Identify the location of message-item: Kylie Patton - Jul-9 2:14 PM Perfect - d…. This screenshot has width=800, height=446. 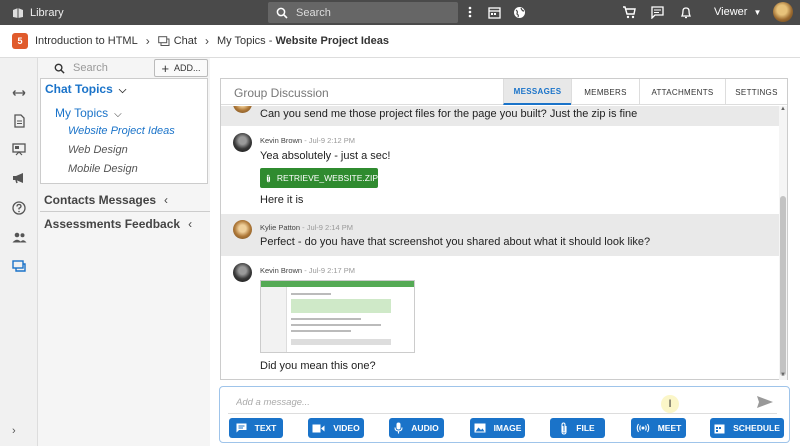
(500, 235).